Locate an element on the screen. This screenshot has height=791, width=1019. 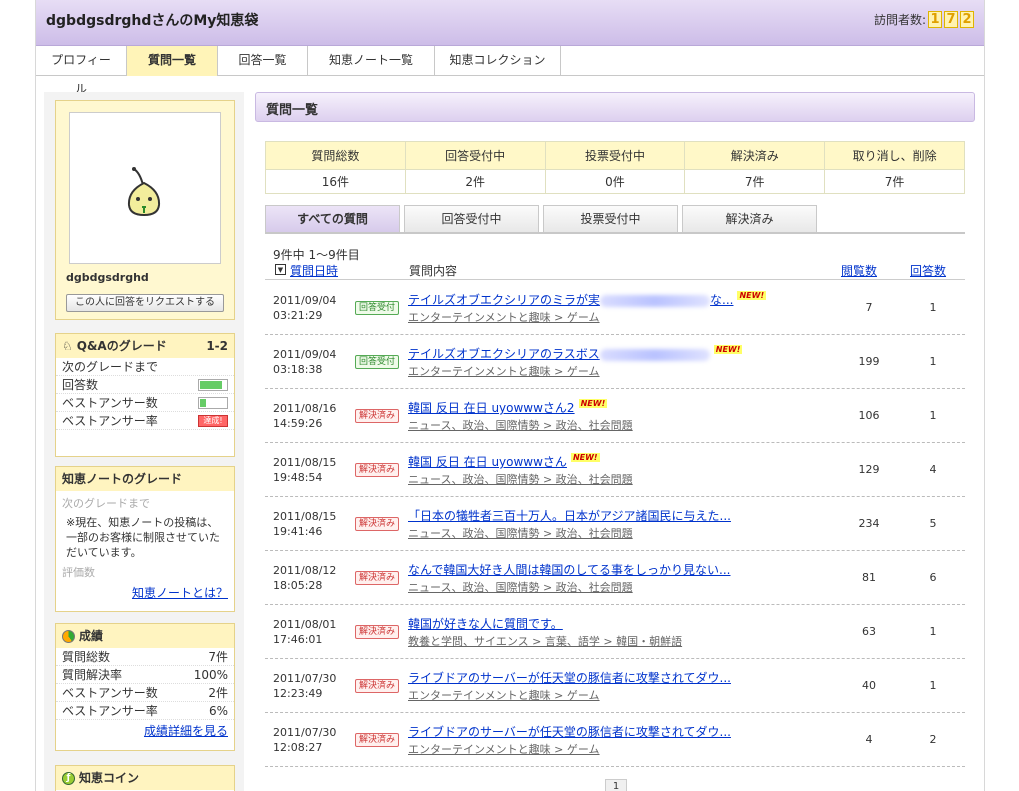
view-count: 40 is located at coordinates (869, 685).